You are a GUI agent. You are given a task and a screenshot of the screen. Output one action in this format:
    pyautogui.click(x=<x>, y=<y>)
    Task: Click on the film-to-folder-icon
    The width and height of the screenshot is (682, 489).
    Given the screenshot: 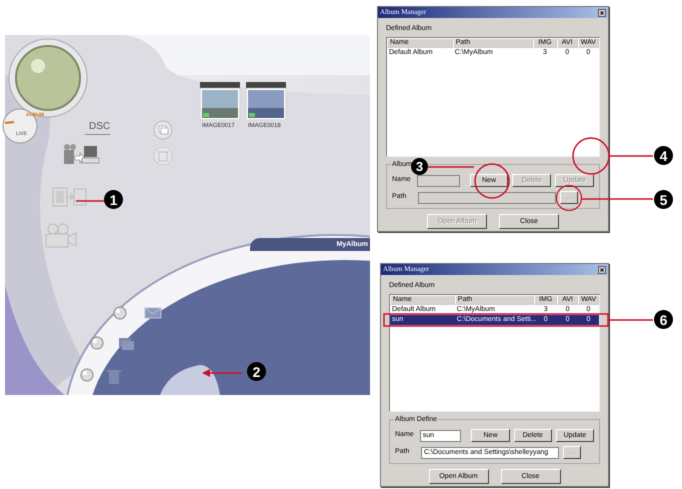 What is the action you would take?
    pyautogui.click(x=70, y=197)
    